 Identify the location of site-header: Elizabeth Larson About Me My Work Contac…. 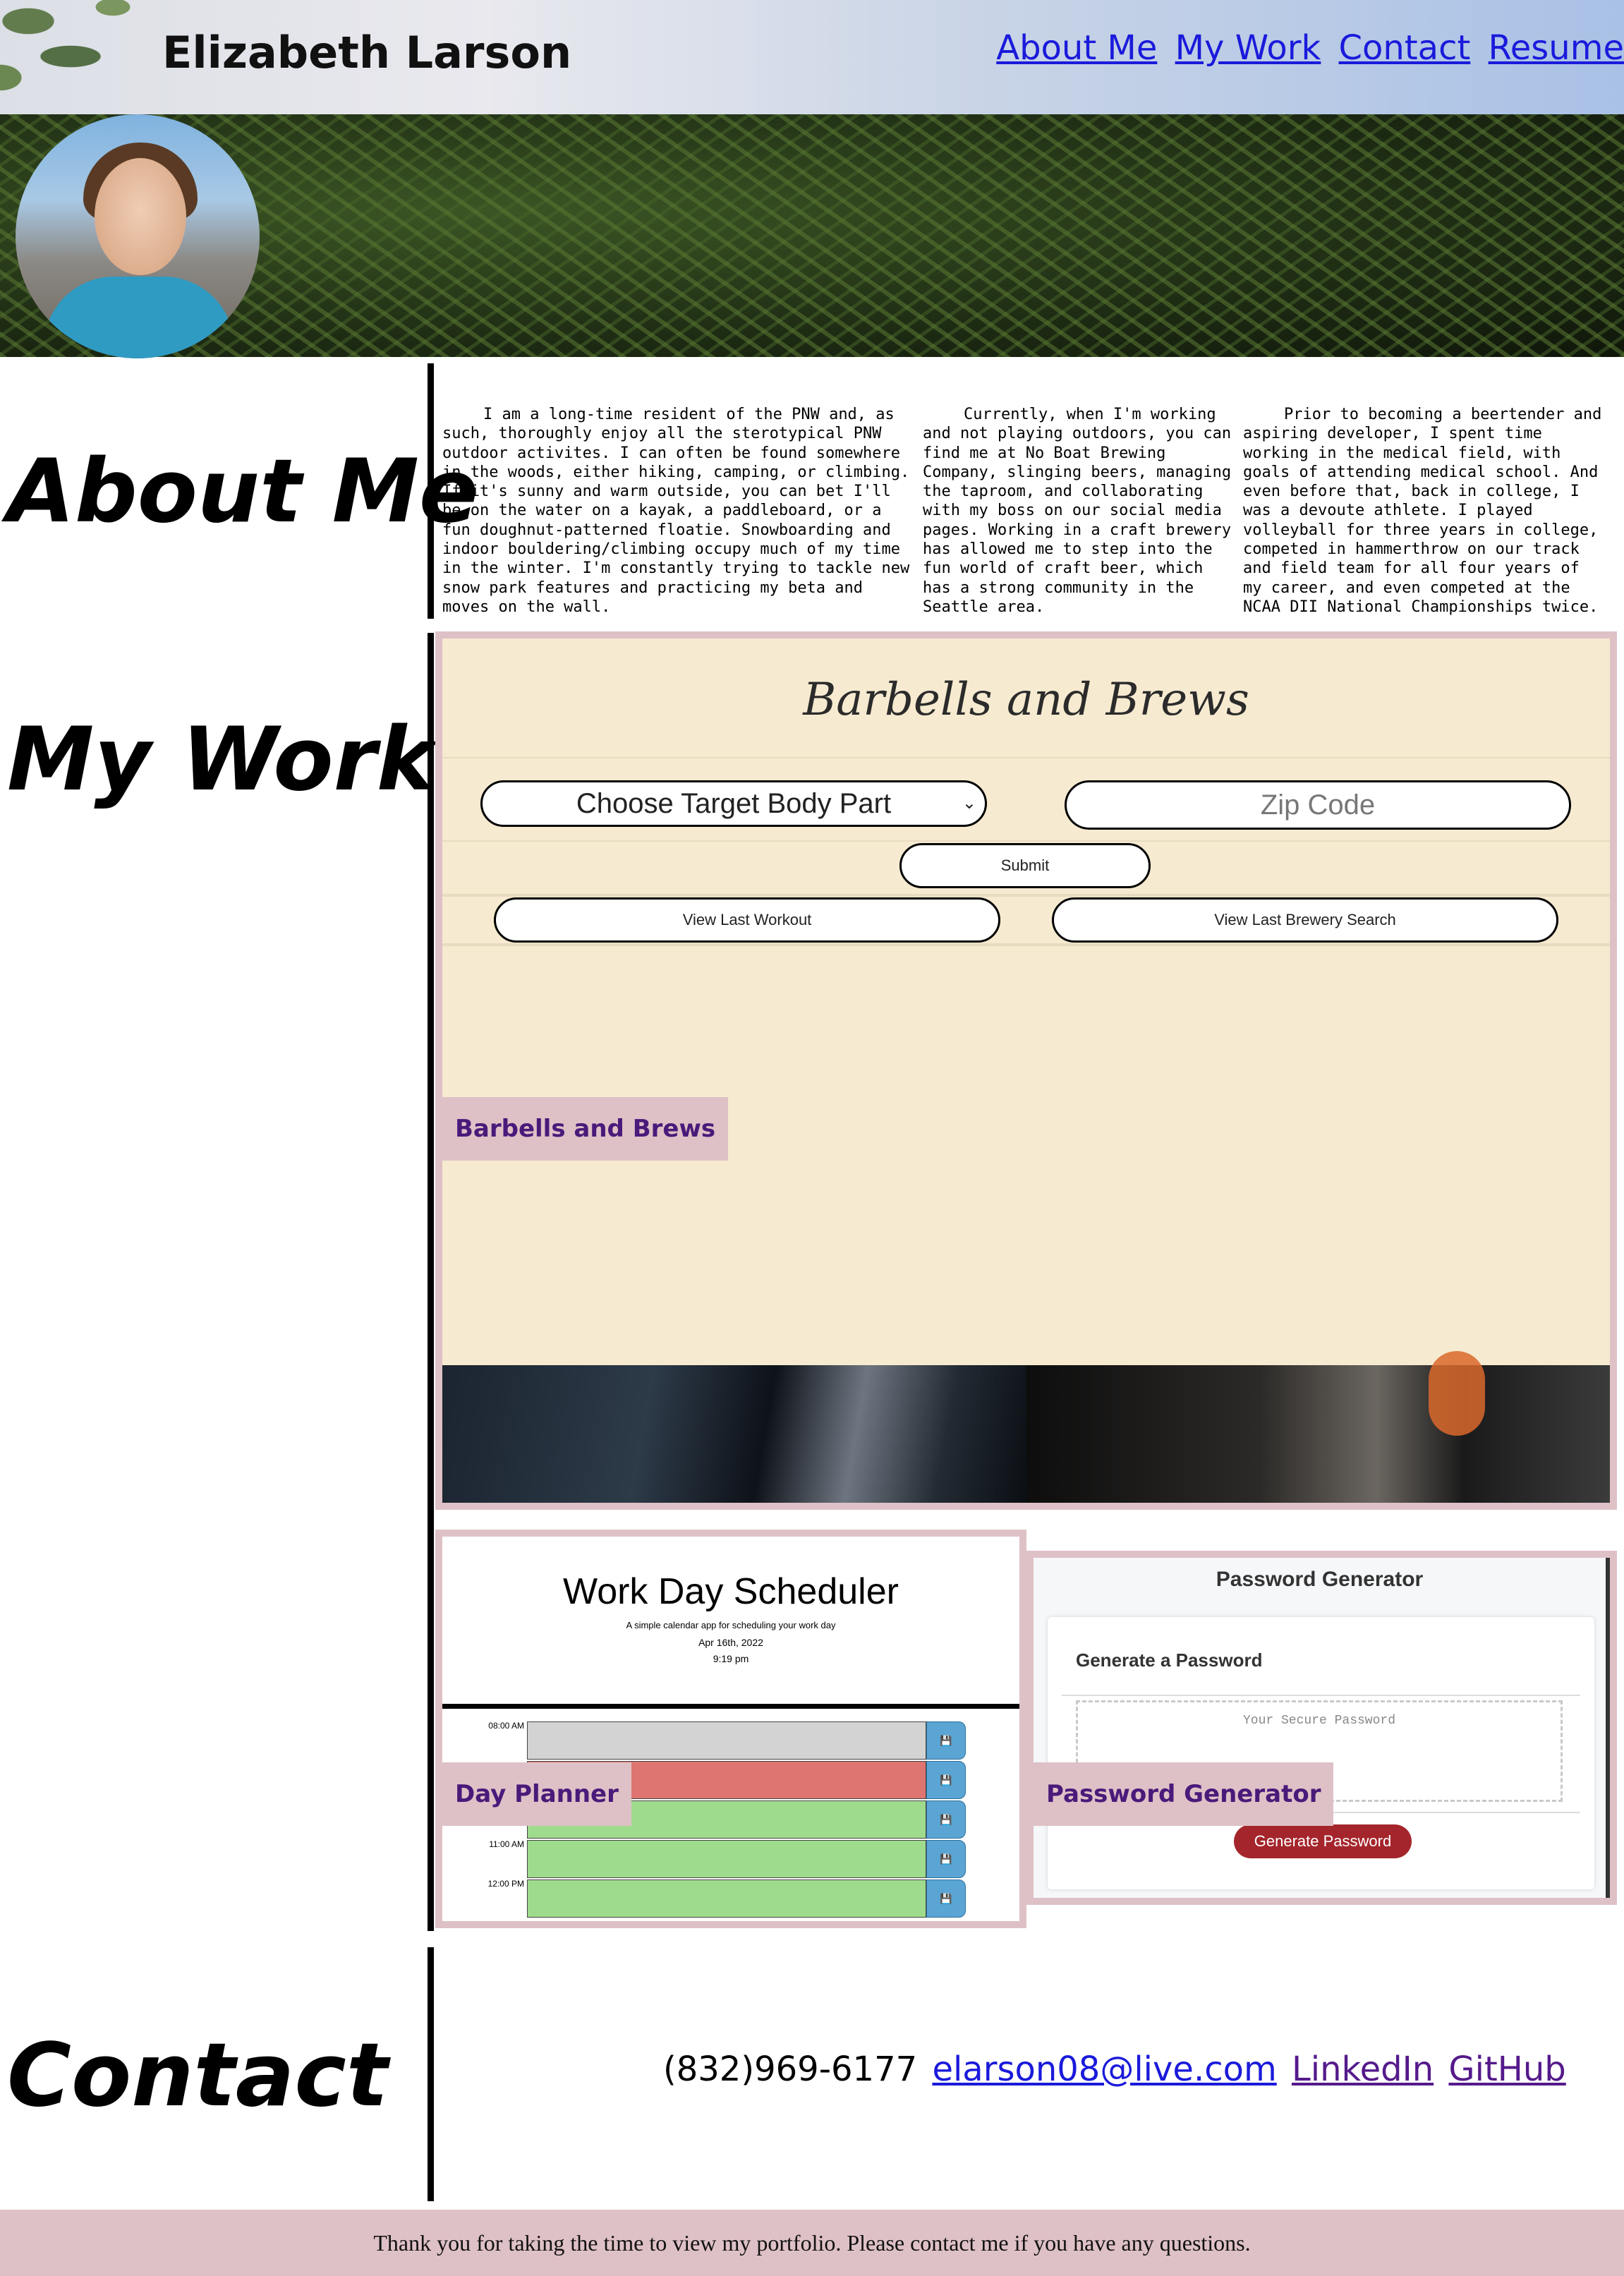
(812, 57).